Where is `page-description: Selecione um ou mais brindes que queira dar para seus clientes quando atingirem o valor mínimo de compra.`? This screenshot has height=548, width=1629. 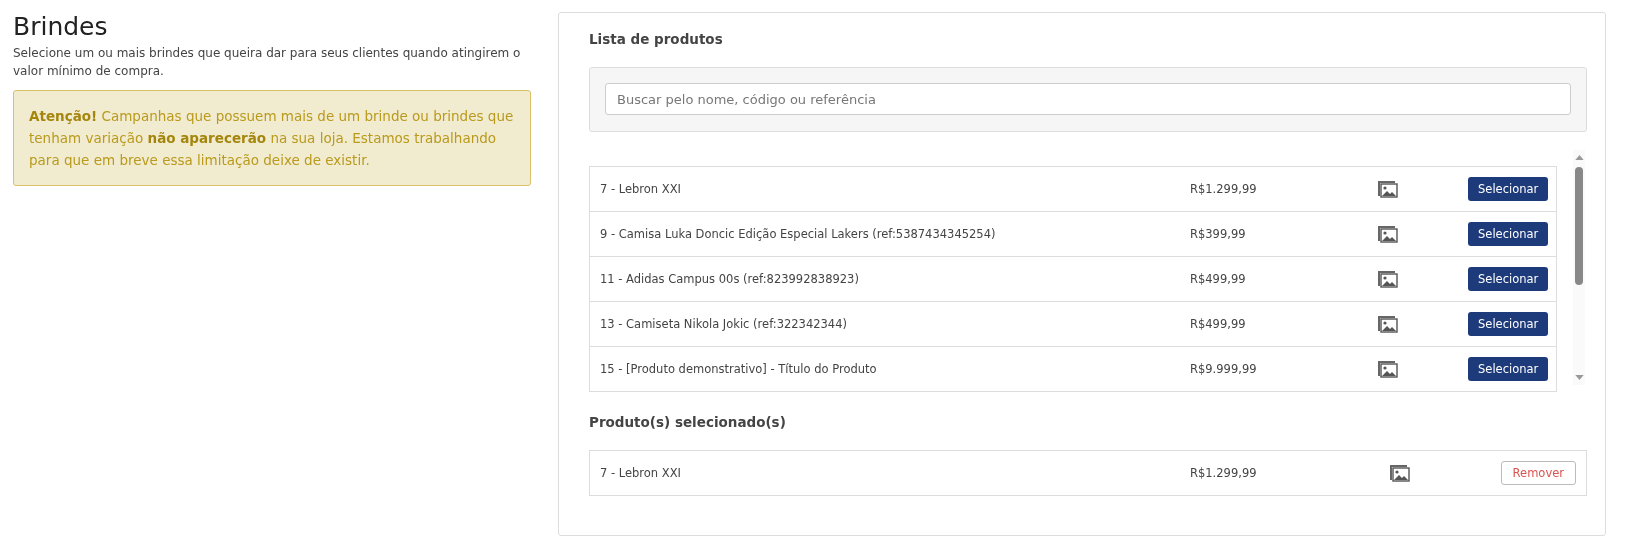 page-description: Selecione um ou mais brindes que queira dar para seus clientes quando atingirem o valor mínimo de compra. is located at coordinates (267, 62).